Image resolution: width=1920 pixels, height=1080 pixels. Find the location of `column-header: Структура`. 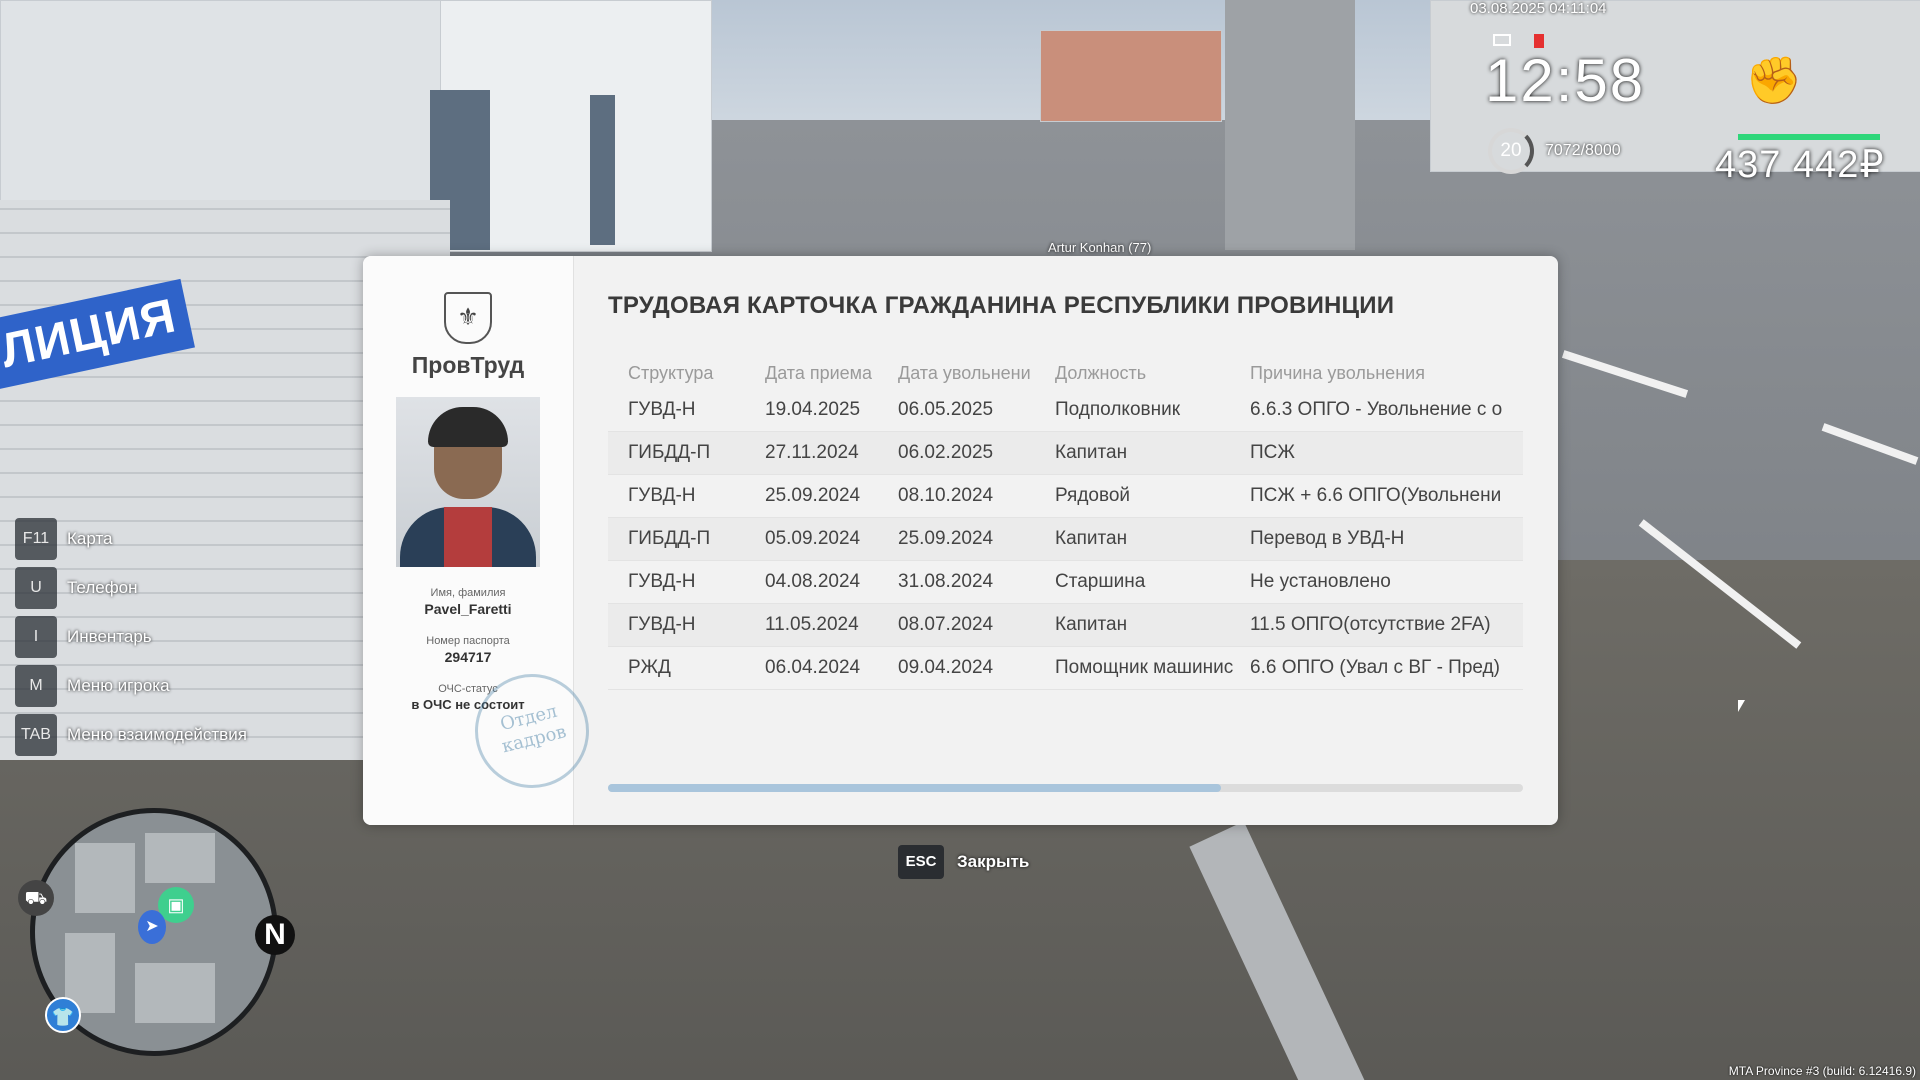

column-header: Структура is located at coordinates (671, 373).